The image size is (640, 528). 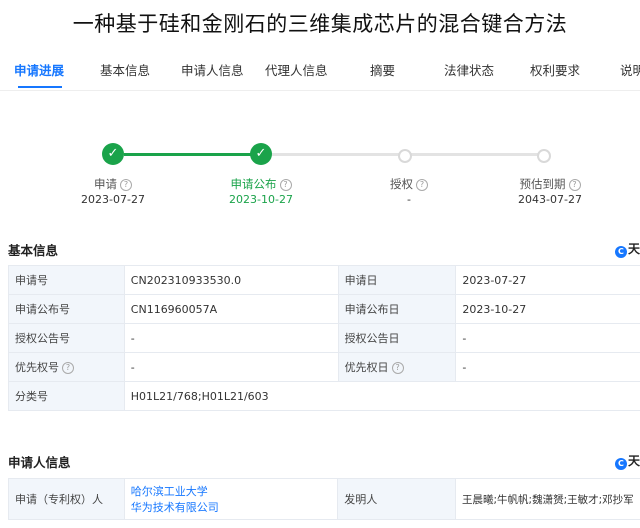 What do you see at coordinates (397, 309) in the screenshot?
I see `cell-key: 申请公布日` at bounding box center [397, 309].